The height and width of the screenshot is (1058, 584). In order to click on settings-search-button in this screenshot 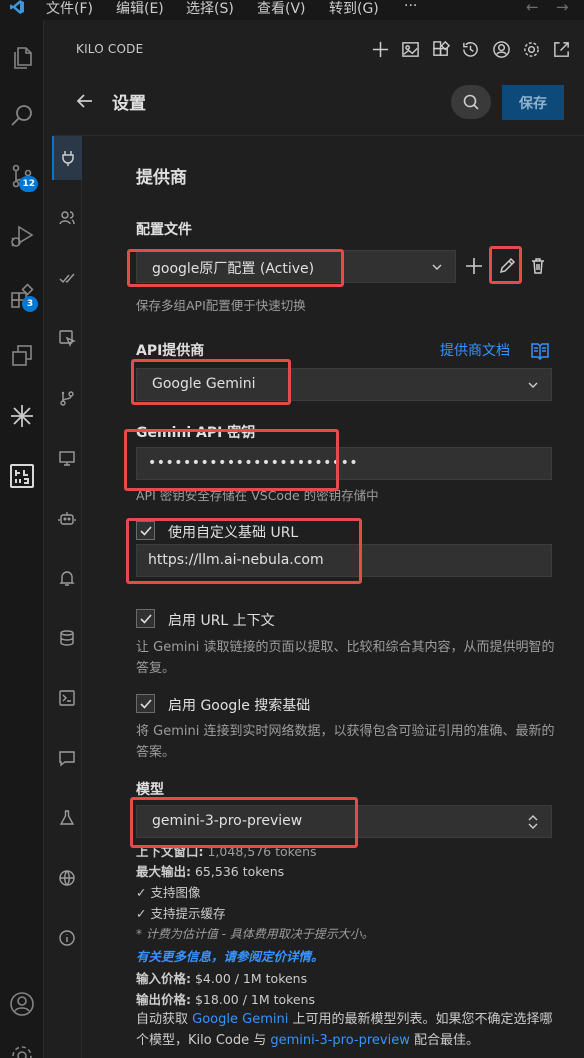, I will do `click(471, 102)`.